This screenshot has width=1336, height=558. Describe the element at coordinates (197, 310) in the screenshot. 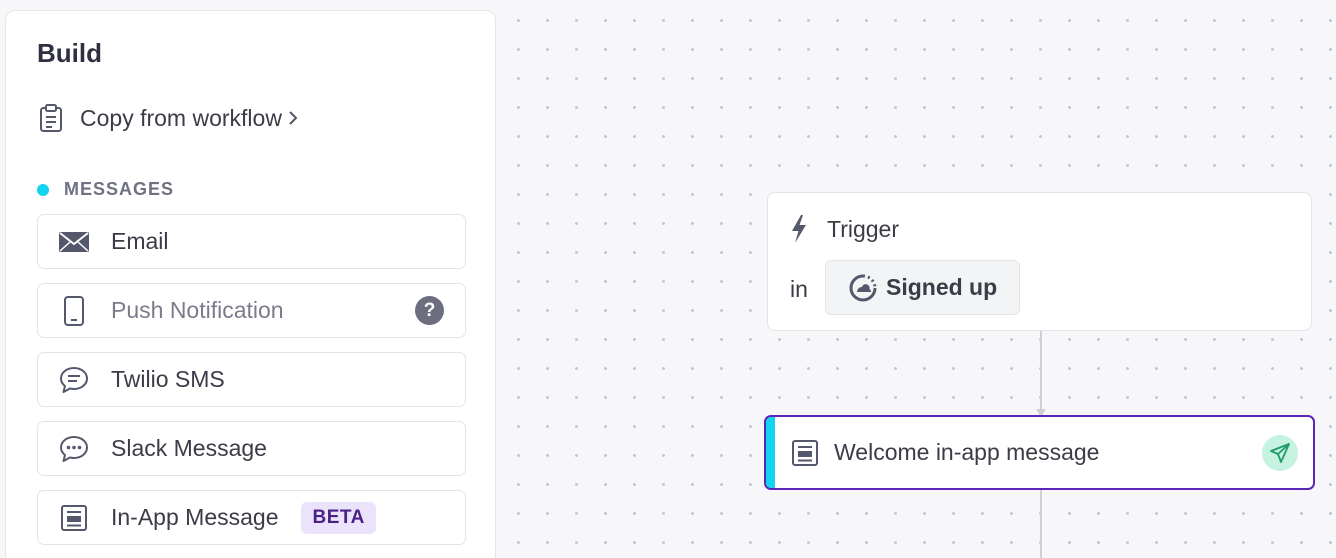

I see `message-item-label: Push Notification` at that location.